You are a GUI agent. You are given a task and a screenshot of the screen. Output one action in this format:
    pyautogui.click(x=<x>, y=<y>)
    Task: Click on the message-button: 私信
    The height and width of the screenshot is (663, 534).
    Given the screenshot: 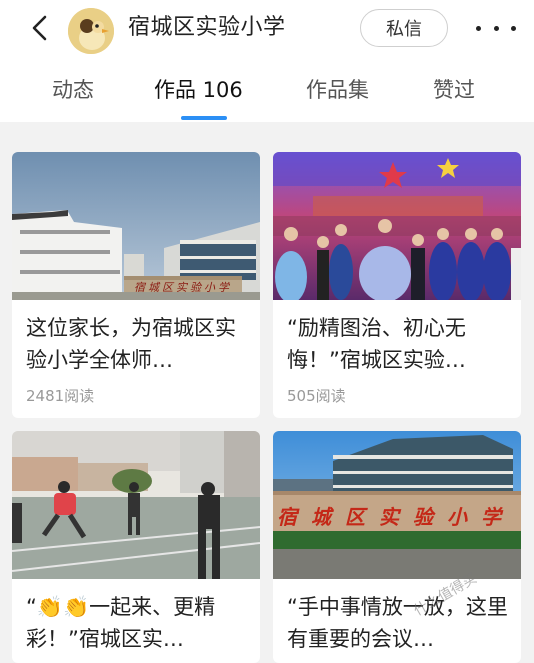 What is the action you would take?
    pyautogui.click(x=404, y=28)
    